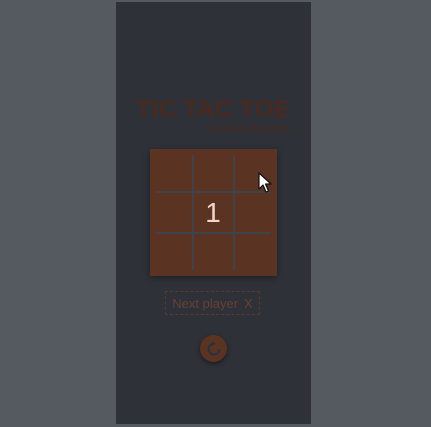  I want to click on next-player-indicator: Next player X, so click(212, 303).